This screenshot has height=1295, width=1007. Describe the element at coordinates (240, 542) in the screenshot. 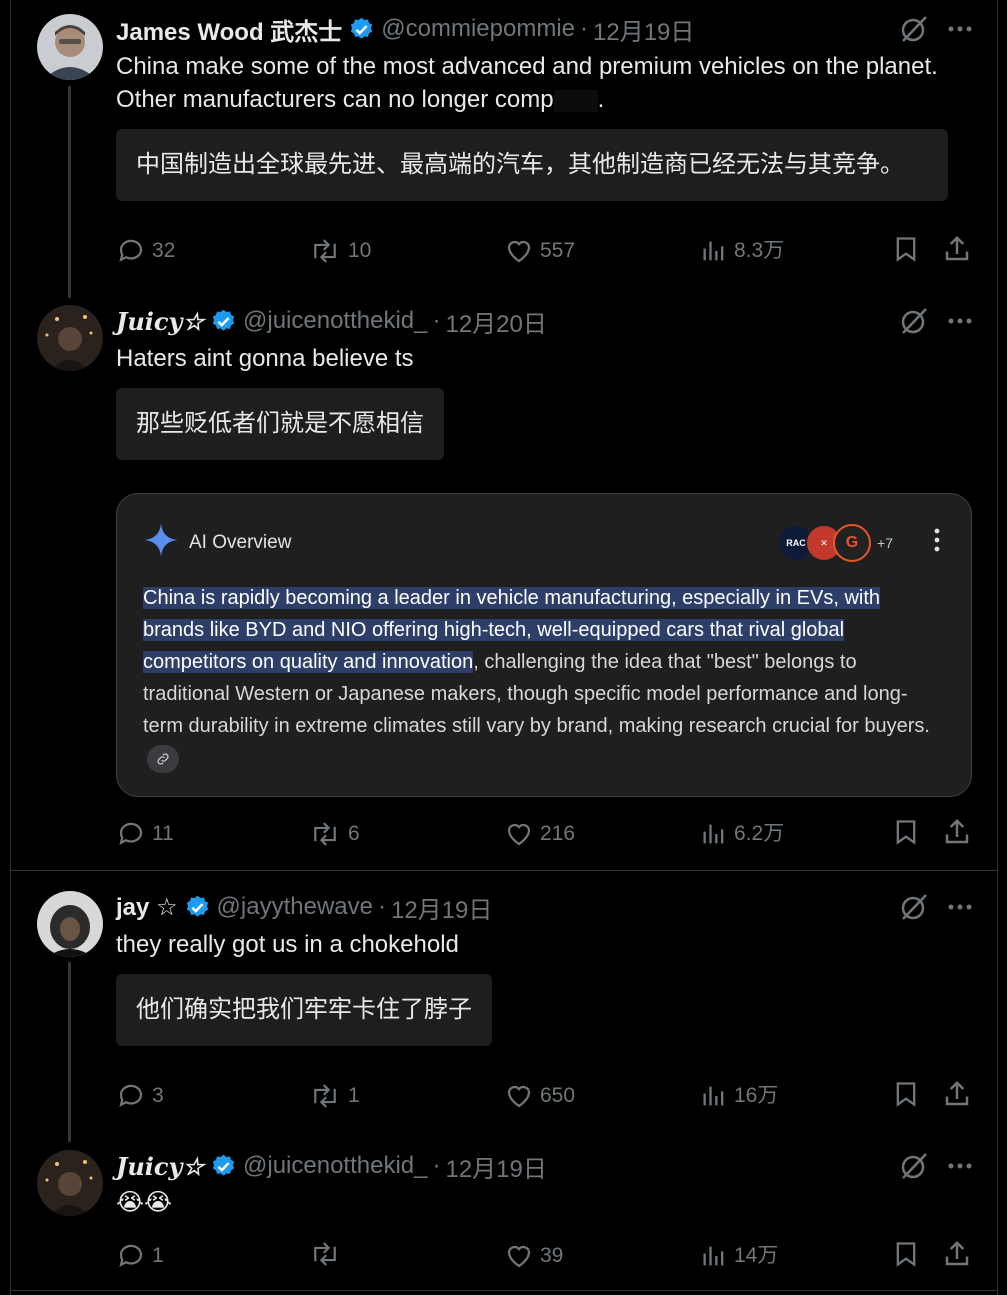

I see `ai-overview-title: AI Overview` at that location.